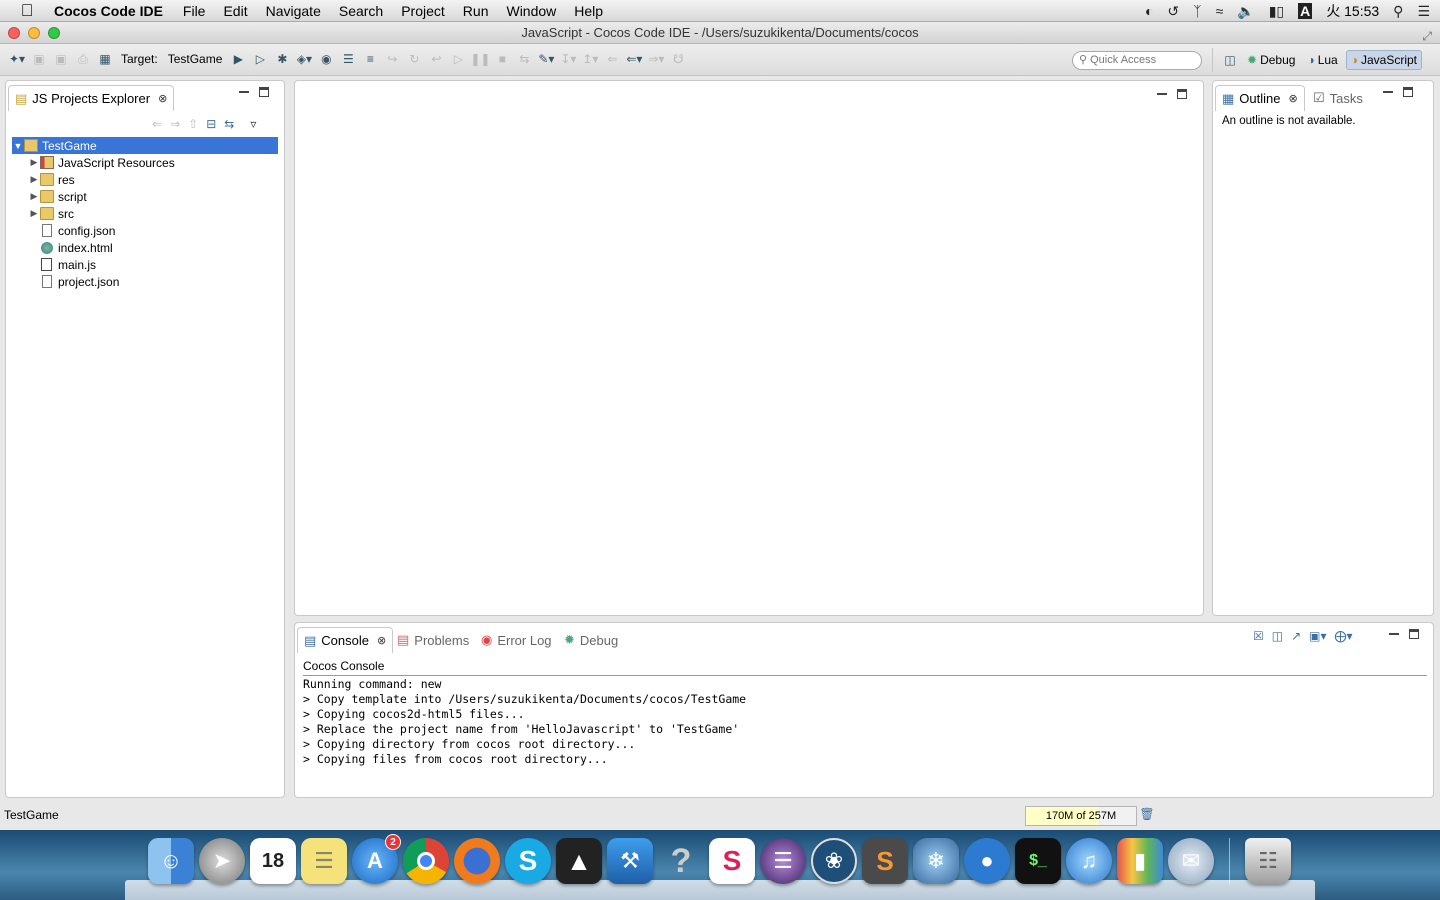  What do you see at coordinates (1322, 60) in the screenshot?
I see `perspective-lua: ◑ Lua` at bounding box center [1322, 60].